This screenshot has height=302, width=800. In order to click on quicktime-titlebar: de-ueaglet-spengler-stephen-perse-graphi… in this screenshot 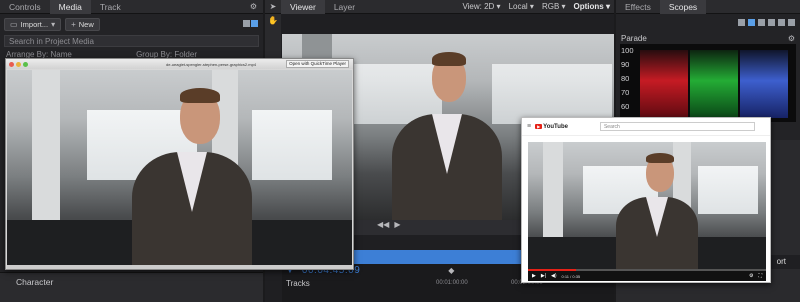, I will do `click(179, 64)`.